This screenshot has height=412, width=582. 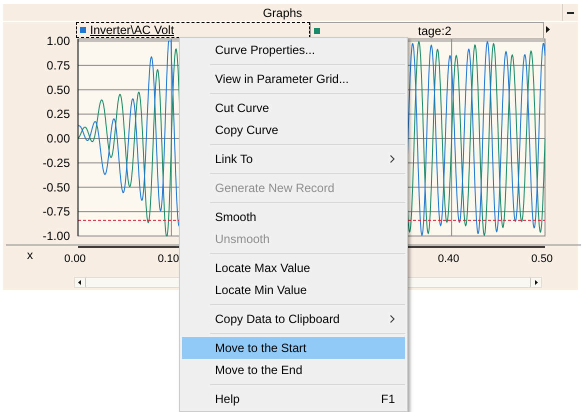 I want to click on x-tick-label: 0.40, so click(x=449, y=259).